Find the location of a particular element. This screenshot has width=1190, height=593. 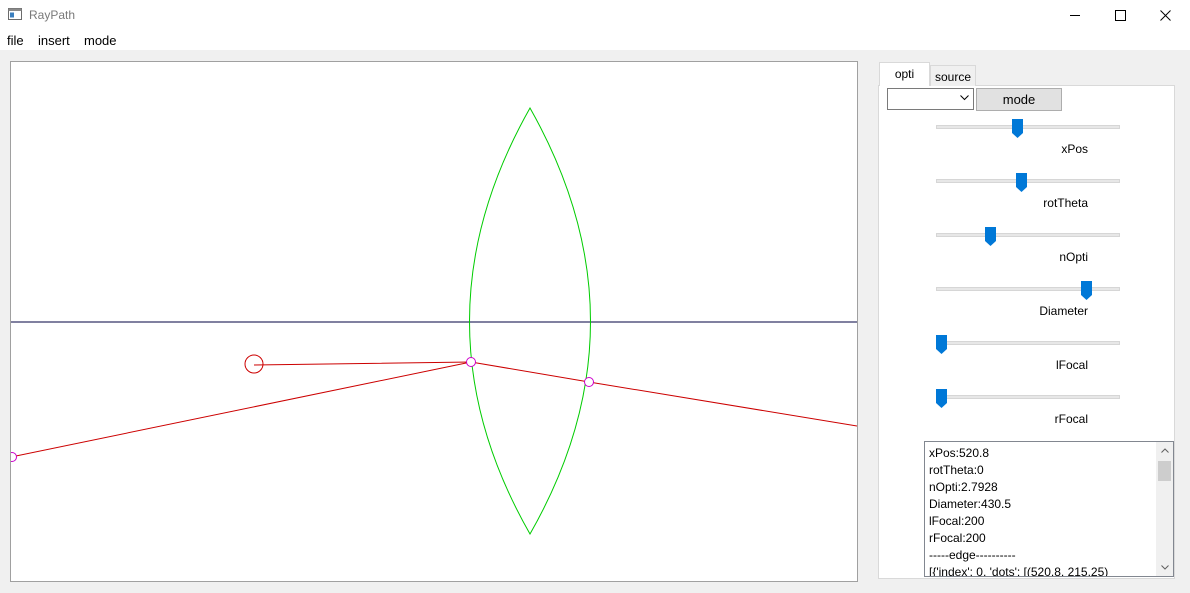

slider-label-rotTheta: rotTheta is located at coordinates (1065, 203).